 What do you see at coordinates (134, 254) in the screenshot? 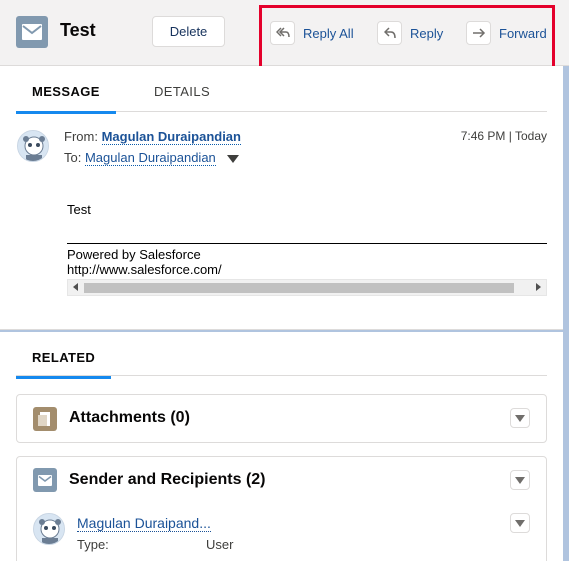
I see `powered-by-text: Powered by Salesforce` at bounding box center [134, 254].